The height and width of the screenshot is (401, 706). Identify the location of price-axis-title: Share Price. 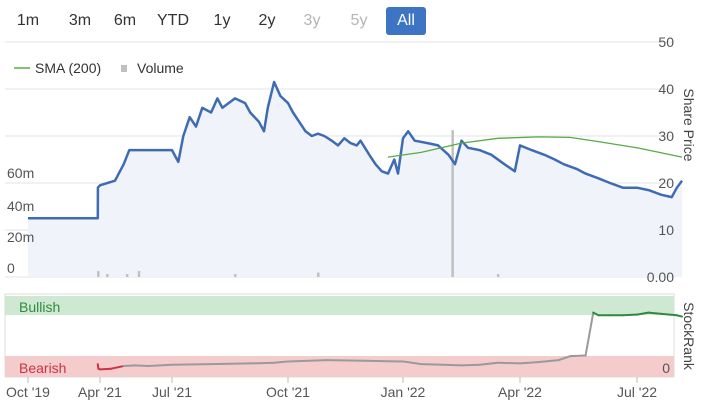
(689, 124).